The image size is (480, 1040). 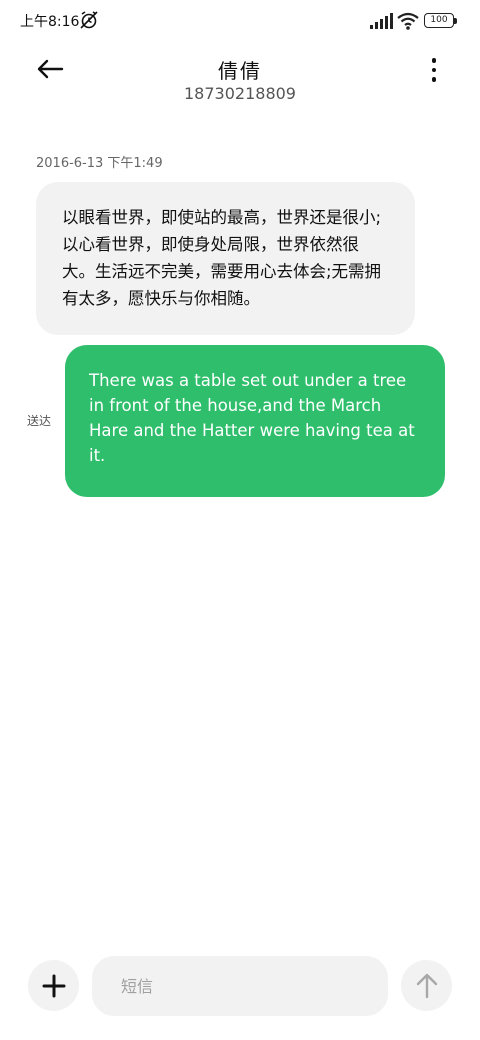 I want to click on arrow-up-icon, so click(x=426, y=985).